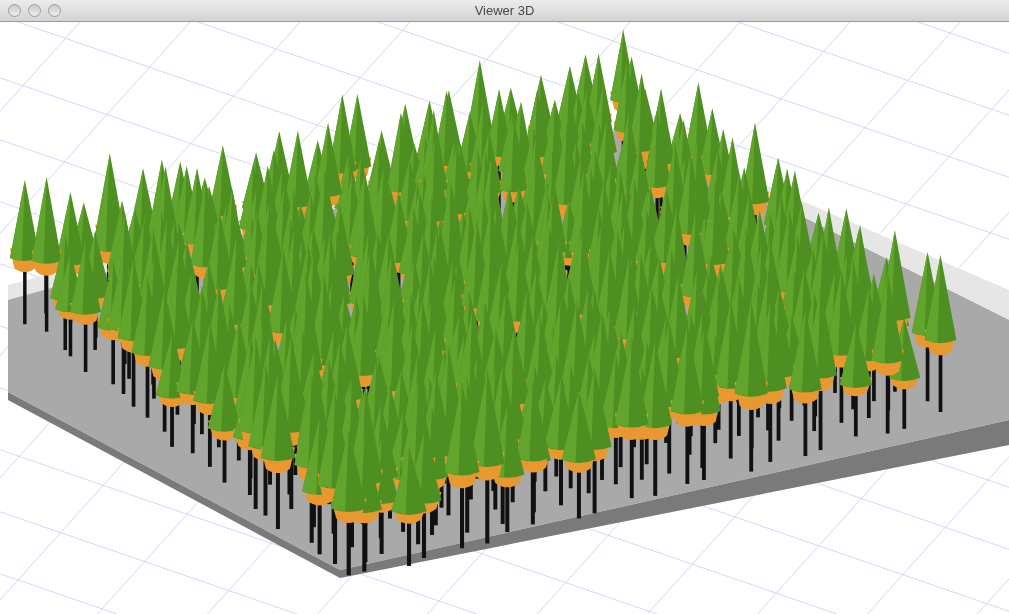 The height and width of the screenshot is (614, 1009). Describe the element at coordinates (14, 10) in the screenshot. I see `close-button` at that location.